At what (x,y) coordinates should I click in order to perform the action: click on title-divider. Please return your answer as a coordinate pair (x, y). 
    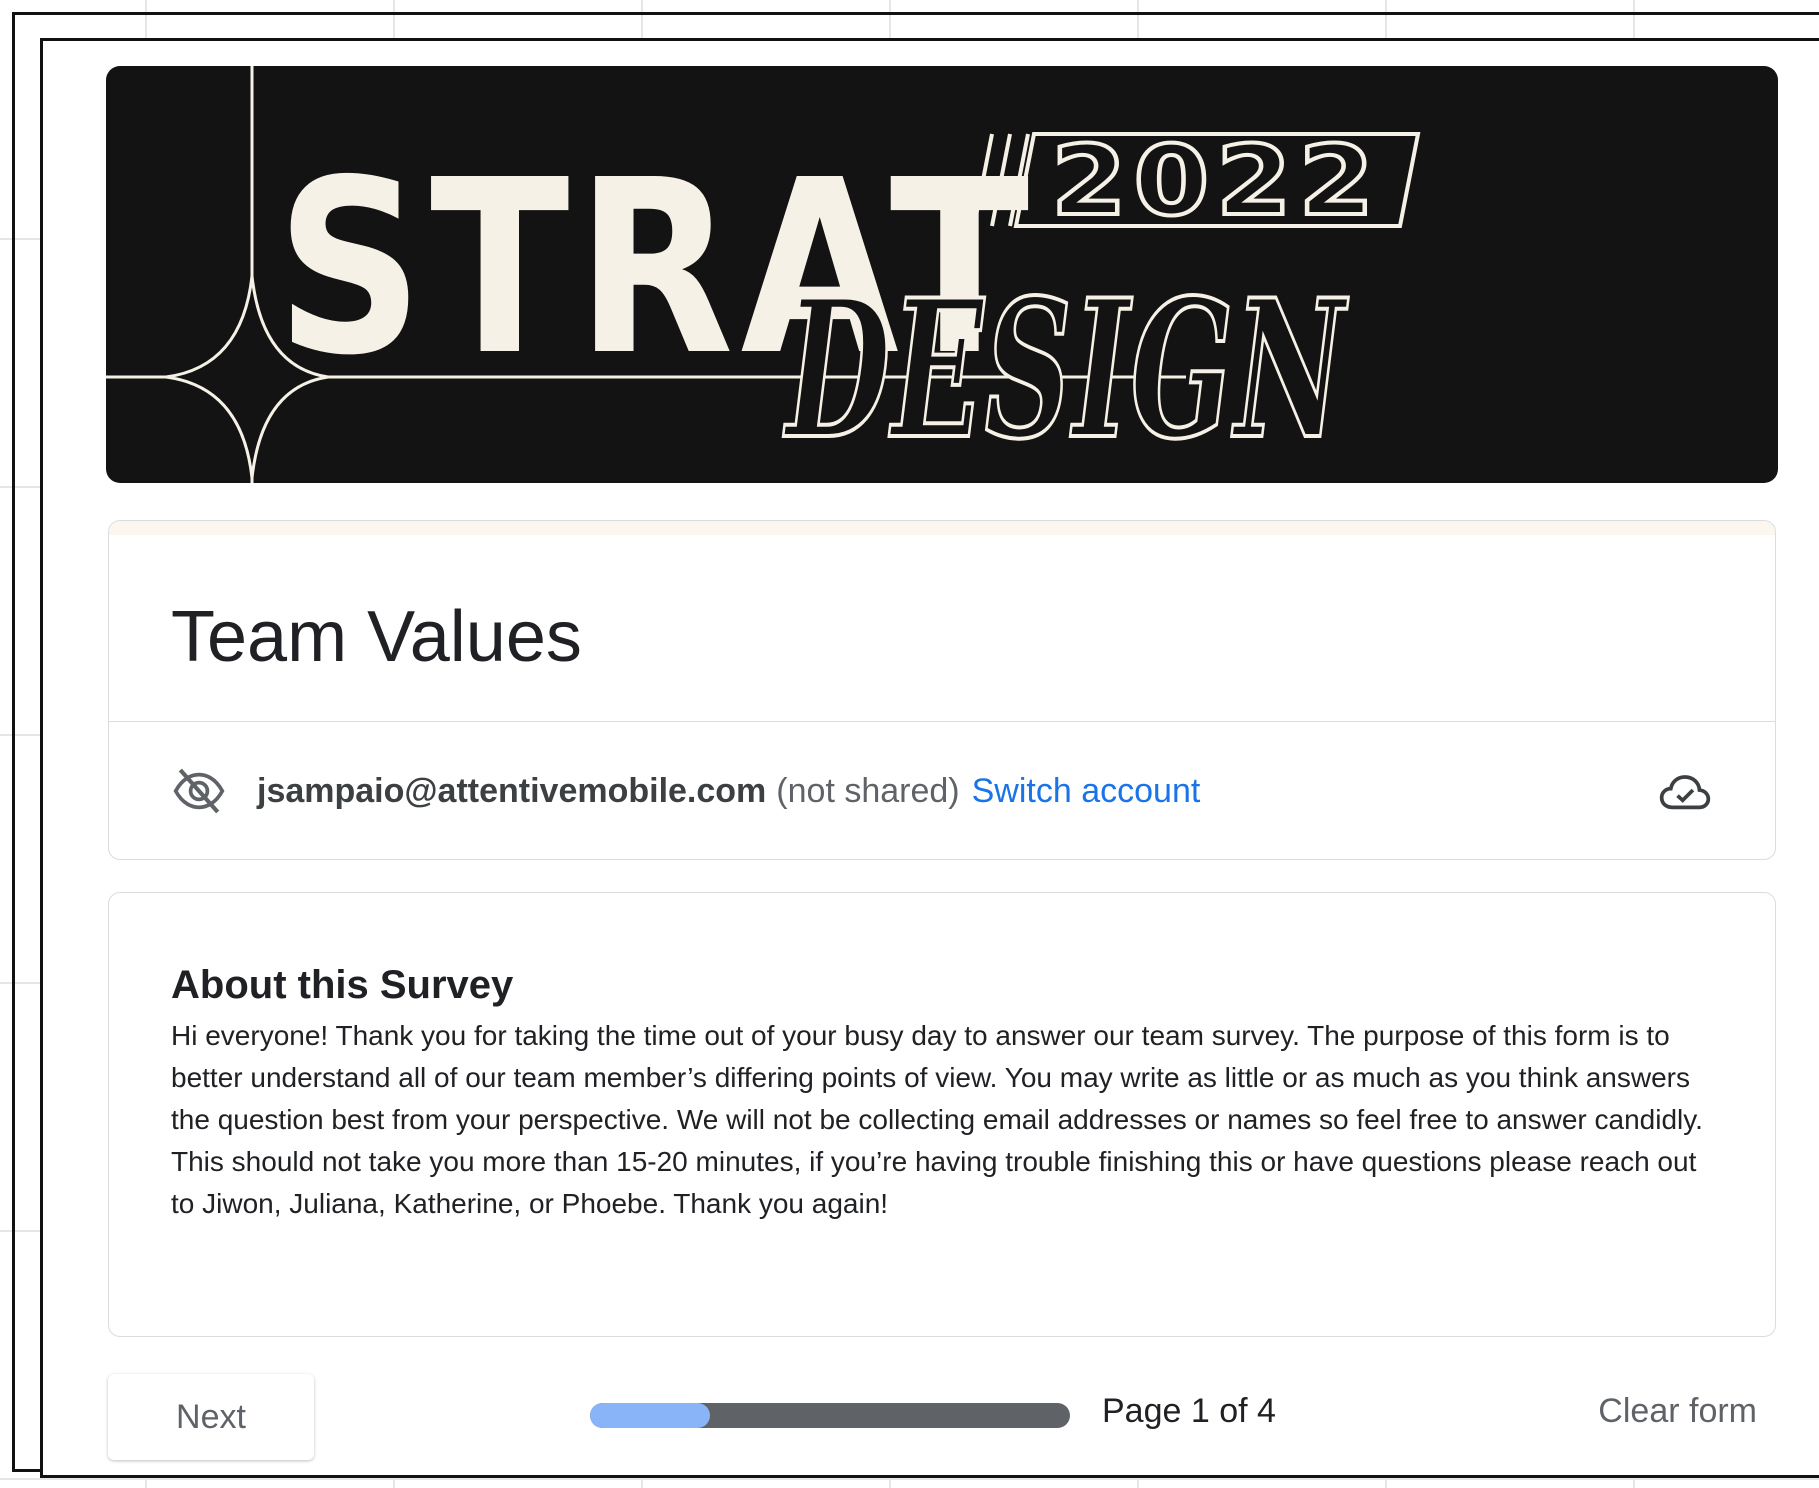
    Looking at the image, I should click on (942, 721).